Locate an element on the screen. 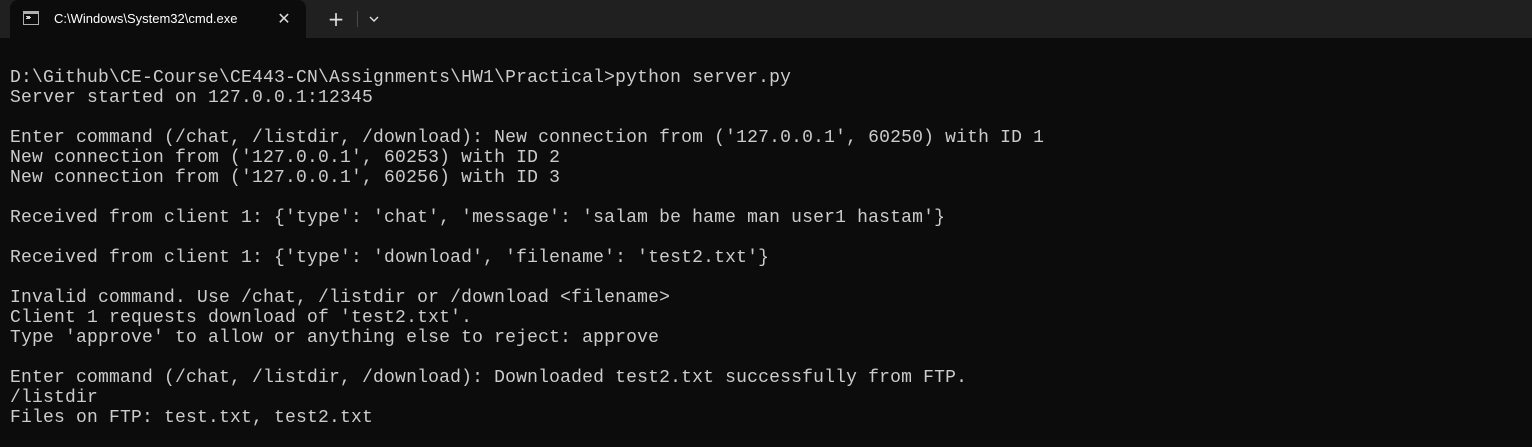 This screenshot has height=447, width=1532. title-bar: C:\Windows\System32\cmd.exe ✕ + is located at coordinates (766, 19).